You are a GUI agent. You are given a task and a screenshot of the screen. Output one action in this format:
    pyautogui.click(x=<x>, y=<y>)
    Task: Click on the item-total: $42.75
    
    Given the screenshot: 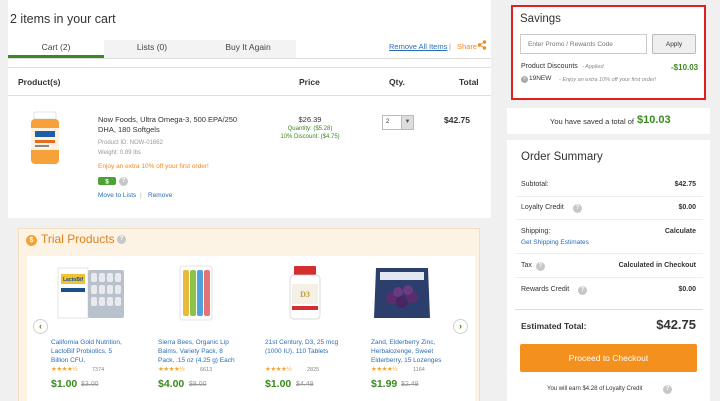 What is the action you would take?
    pyautogui.click(x=457, y=120)
    